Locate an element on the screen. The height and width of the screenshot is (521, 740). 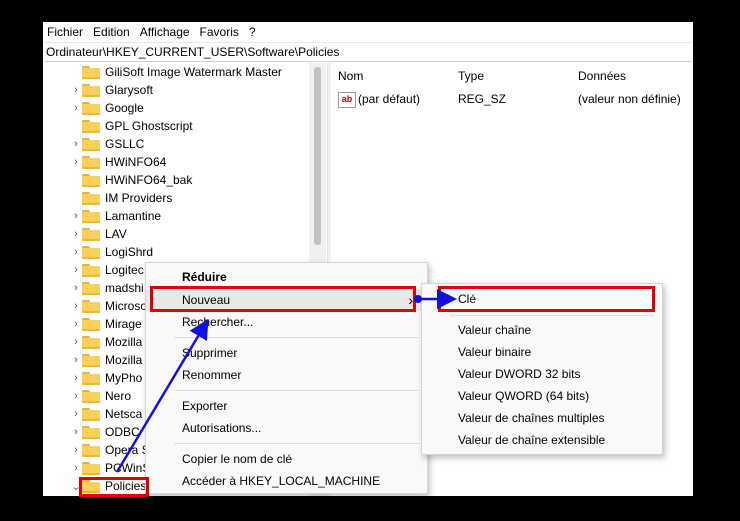
tree-item-label: Lamantine is located at coordinates (133, 216).